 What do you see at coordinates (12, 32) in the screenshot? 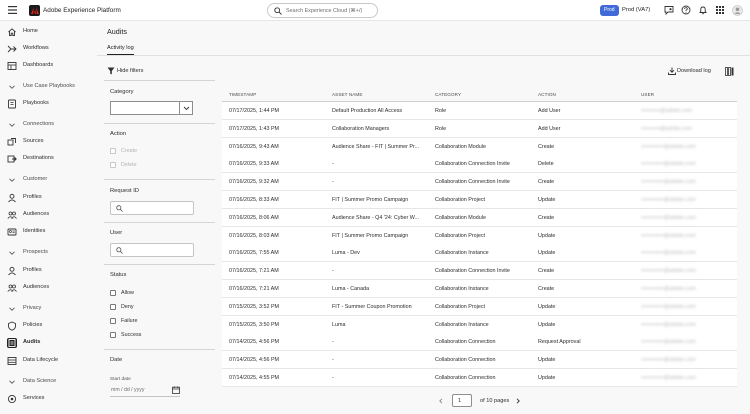
I see `home-icon` at bounding box center [12, 32].